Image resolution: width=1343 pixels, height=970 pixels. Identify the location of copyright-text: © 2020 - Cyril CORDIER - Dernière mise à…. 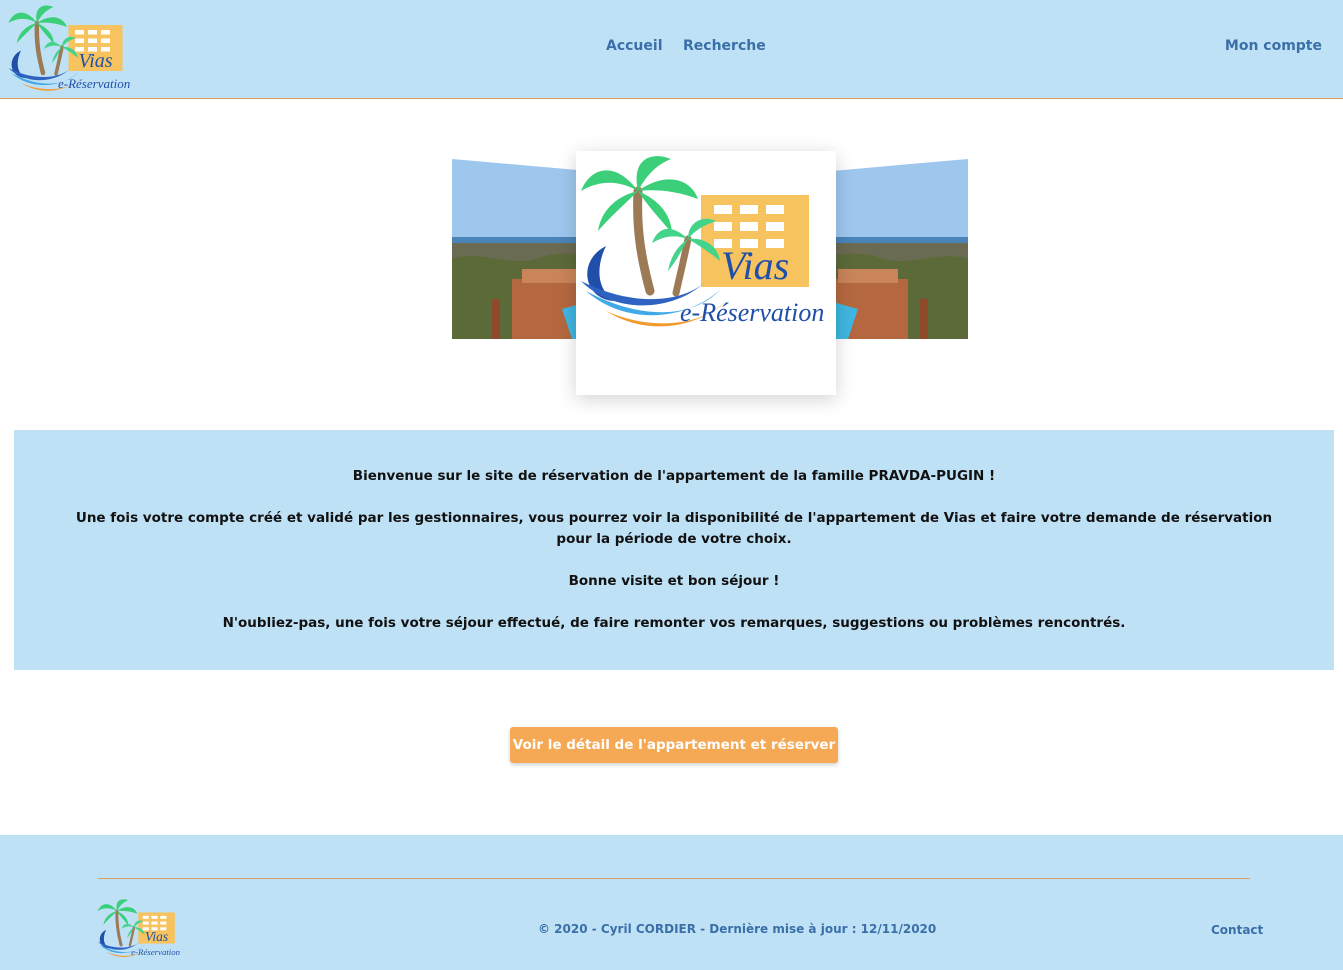
(737, 929).